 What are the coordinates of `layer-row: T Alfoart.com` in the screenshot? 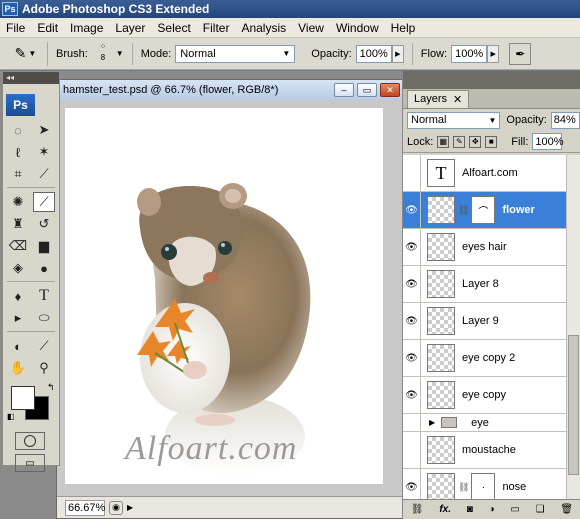 It's located at (491, 173).